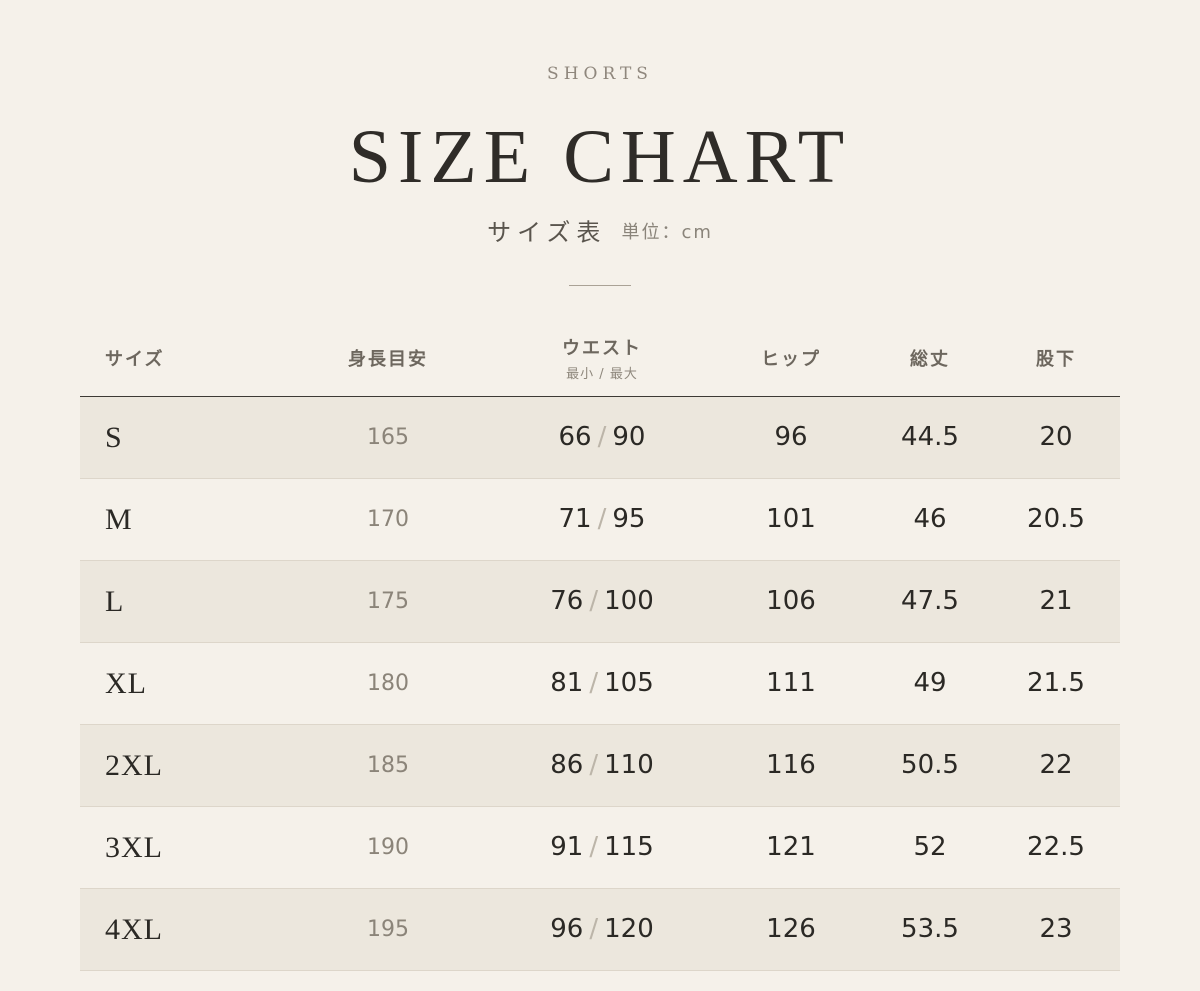 This screenshot has height=991, width=1200. I want to click on column-header-waist: ウエスト 最小 / 最大, so click(602, 358).